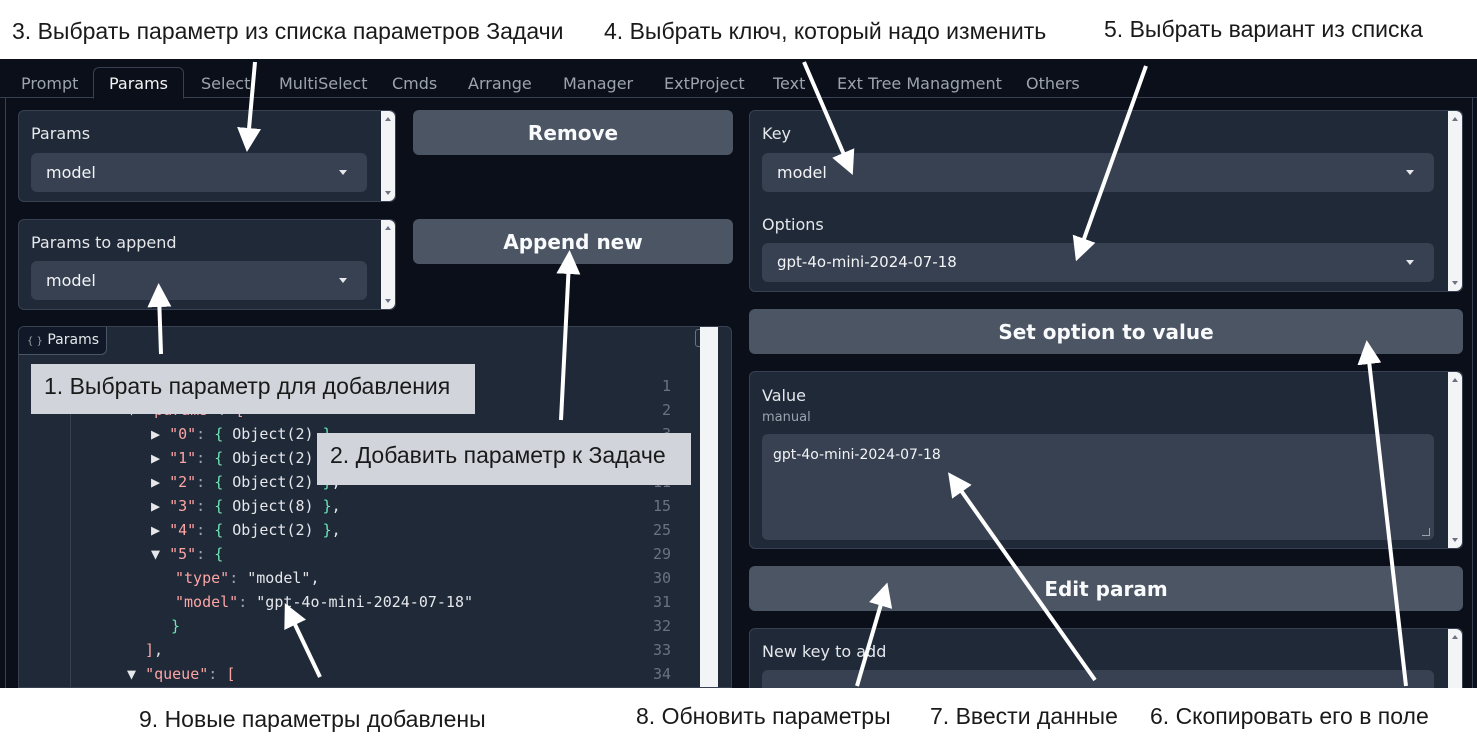 Image resolution: width=1477 pixels, height=745 pixels. Describe the element at coordinates (573, 241) in the screenshot. I see `append-new-button: Append new` at that location.